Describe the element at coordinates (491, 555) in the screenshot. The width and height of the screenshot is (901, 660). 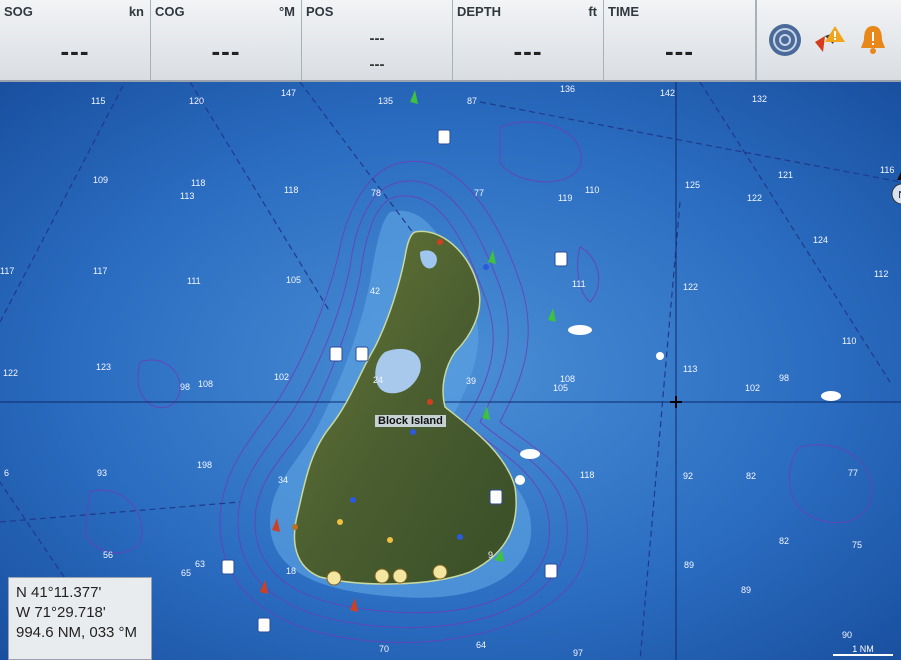
I see `depth-sounding: 9` at that location.